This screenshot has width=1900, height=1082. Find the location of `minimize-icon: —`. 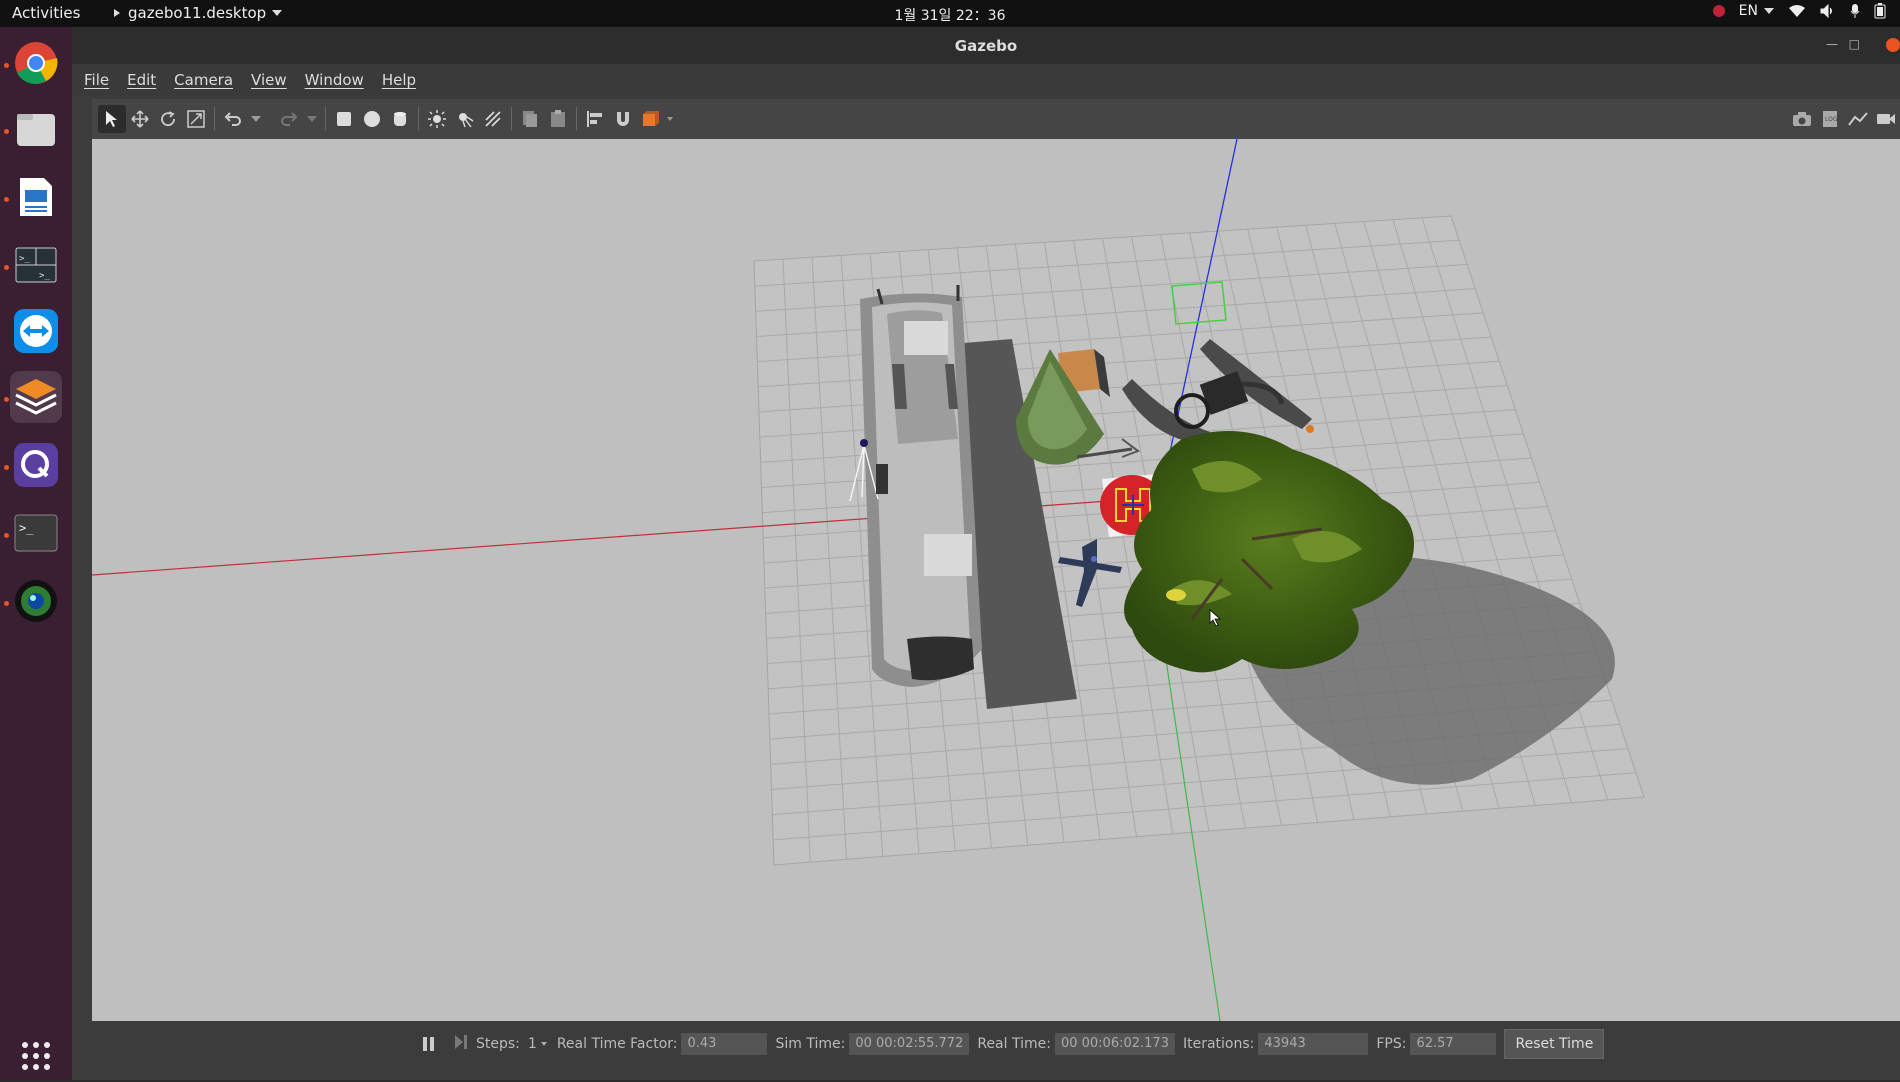

minimize-icon: — is located at coordinates (1832, 44).